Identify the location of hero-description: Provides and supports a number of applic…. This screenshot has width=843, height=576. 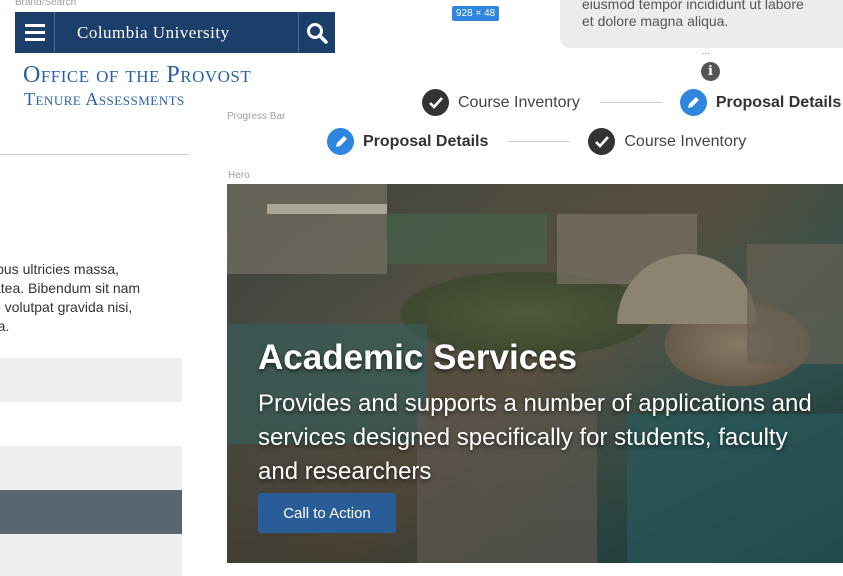
(535, 437).